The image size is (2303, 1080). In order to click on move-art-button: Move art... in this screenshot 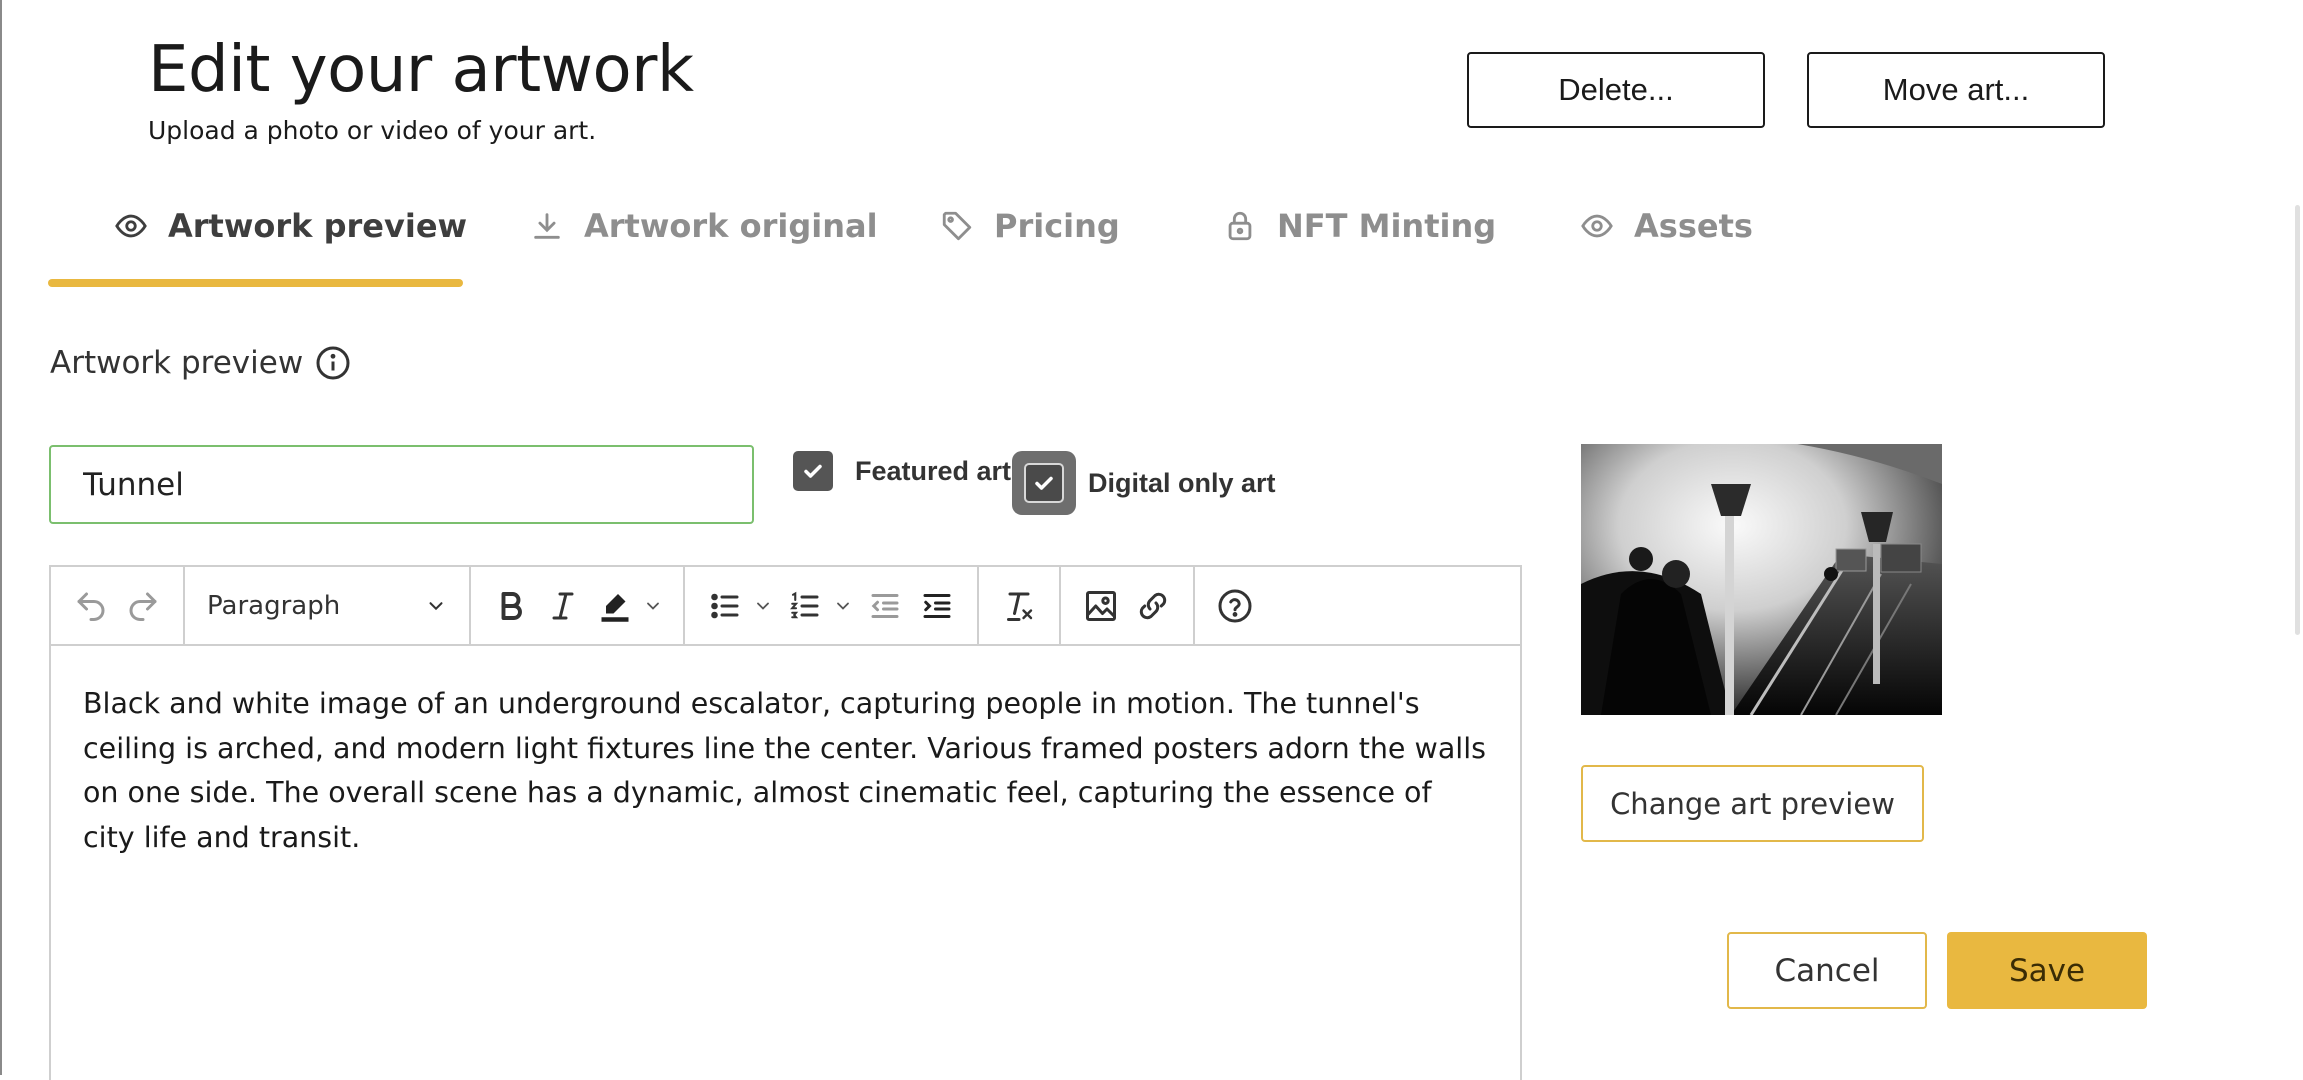, I will do `click(1956, 90)`.